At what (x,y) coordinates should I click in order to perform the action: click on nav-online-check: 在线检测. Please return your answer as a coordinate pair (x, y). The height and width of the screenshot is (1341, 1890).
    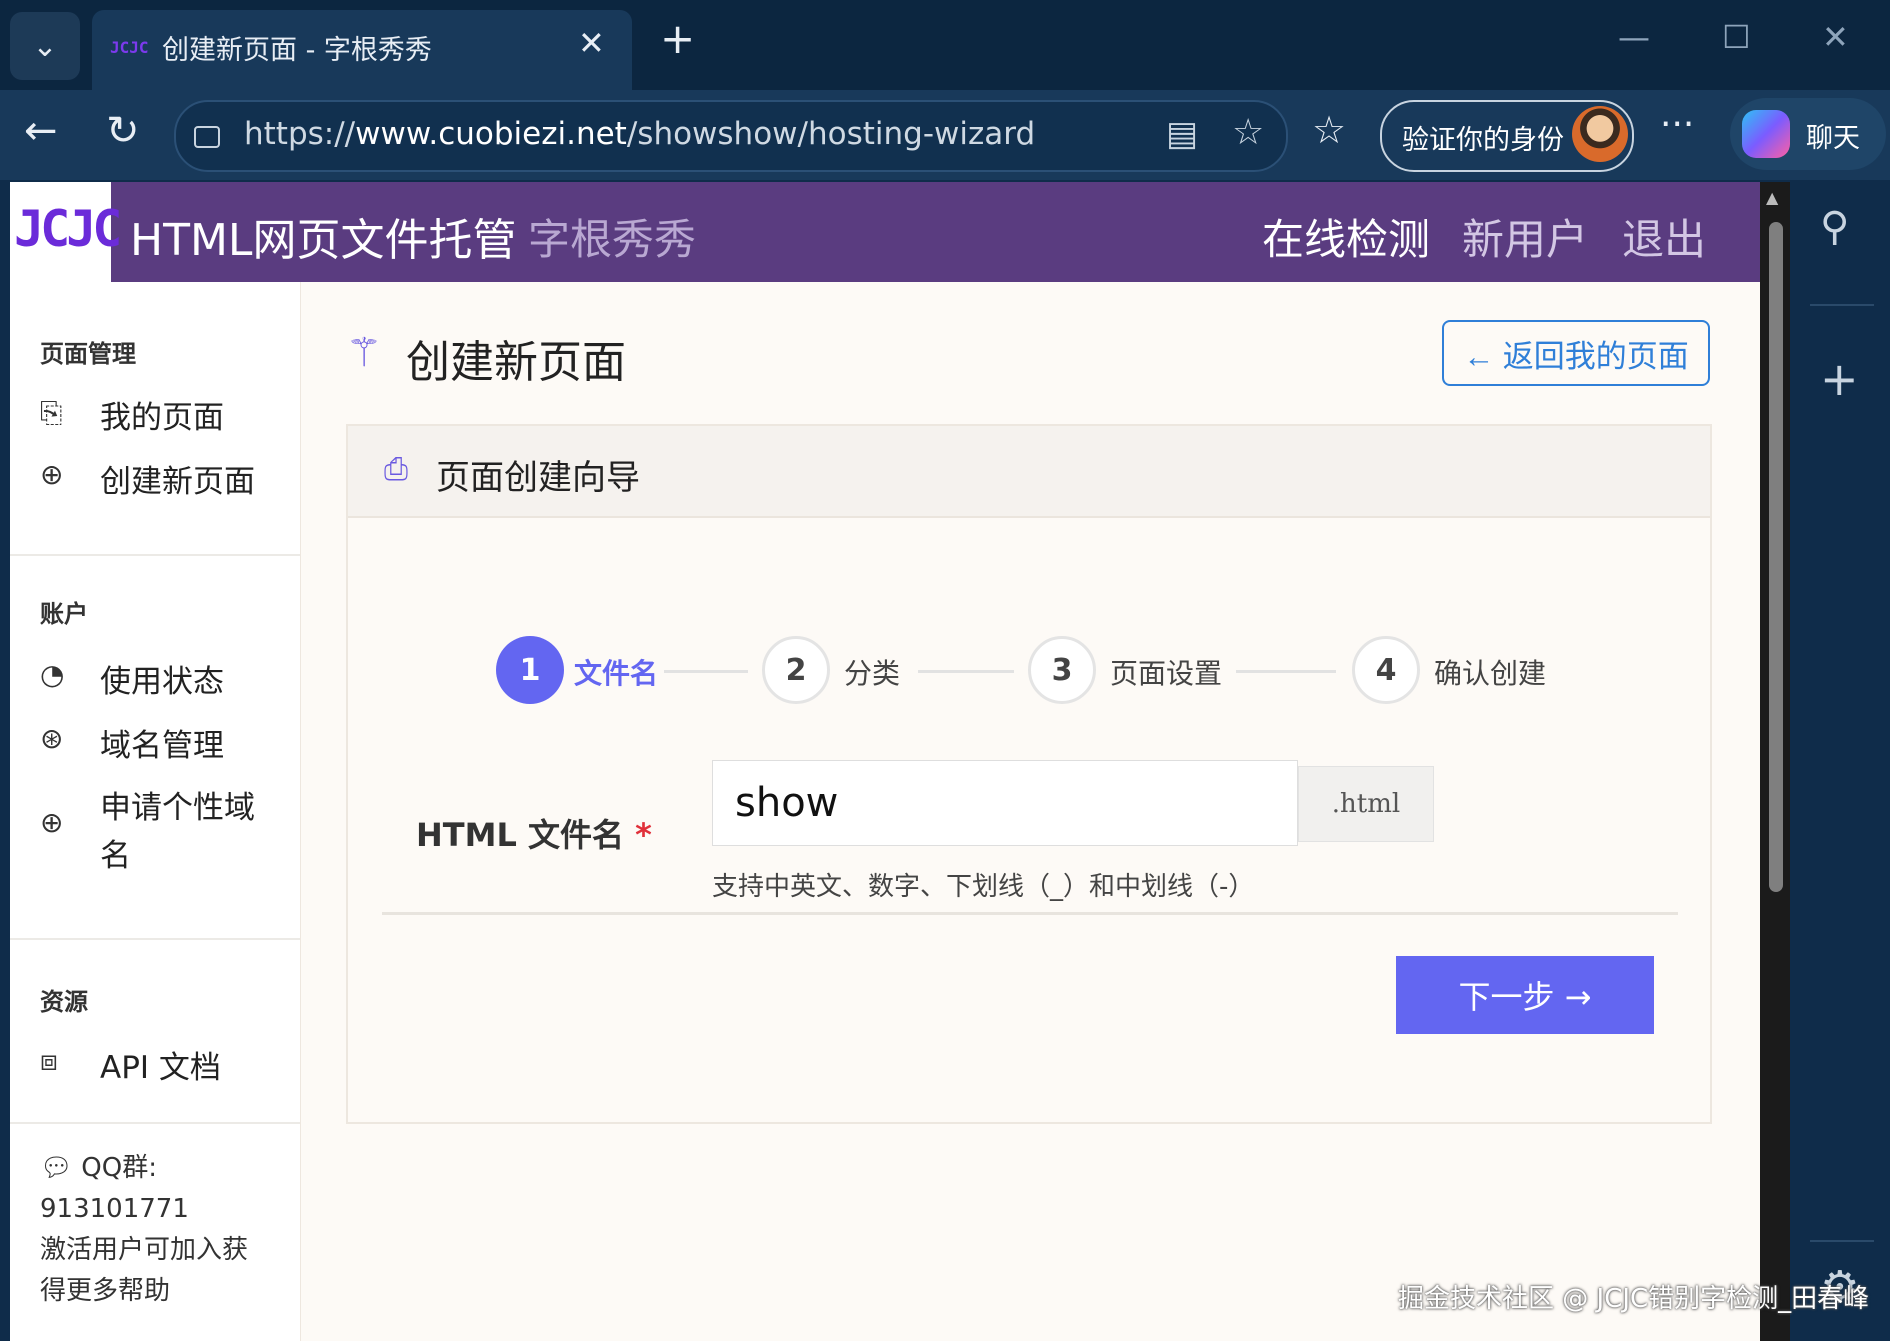
    Looking at the image, I should click on (1346, 236).